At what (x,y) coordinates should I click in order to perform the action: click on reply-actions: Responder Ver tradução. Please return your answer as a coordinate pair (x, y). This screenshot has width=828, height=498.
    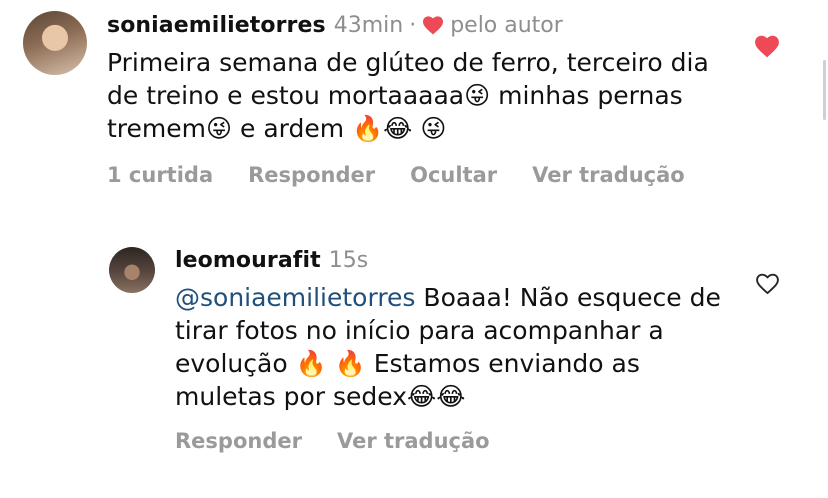
    Looking at the image, I should click on (455, 441).